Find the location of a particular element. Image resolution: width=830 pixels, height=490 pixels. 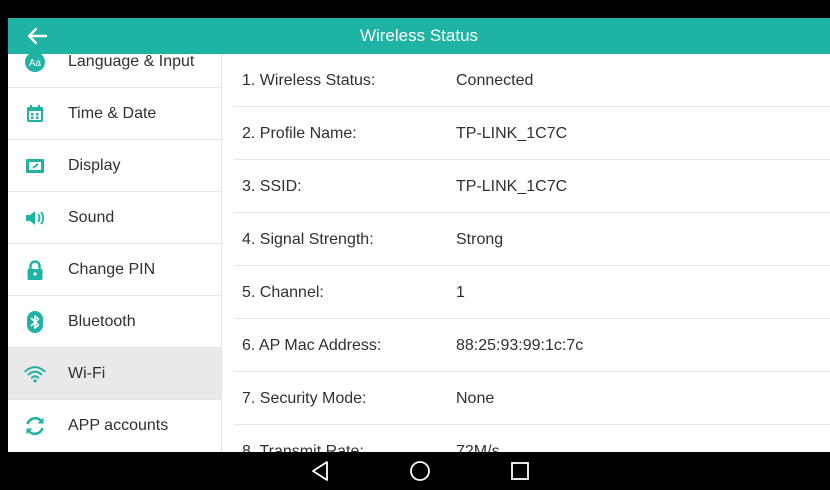

row-label: 4. Signal Strength: is located at coordinates (308, 239).